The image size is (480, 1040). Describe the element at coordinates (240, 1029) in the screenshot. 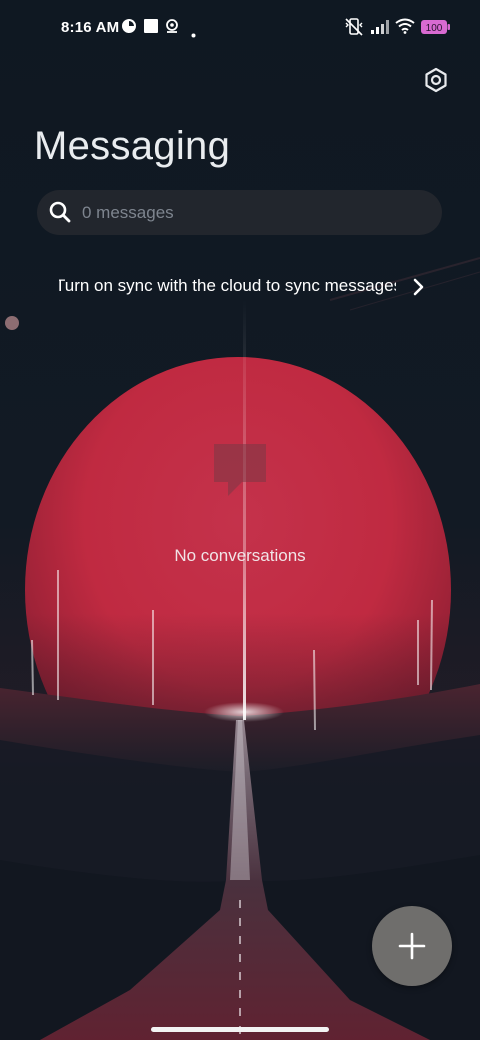

I see `home-indicator` at that location.